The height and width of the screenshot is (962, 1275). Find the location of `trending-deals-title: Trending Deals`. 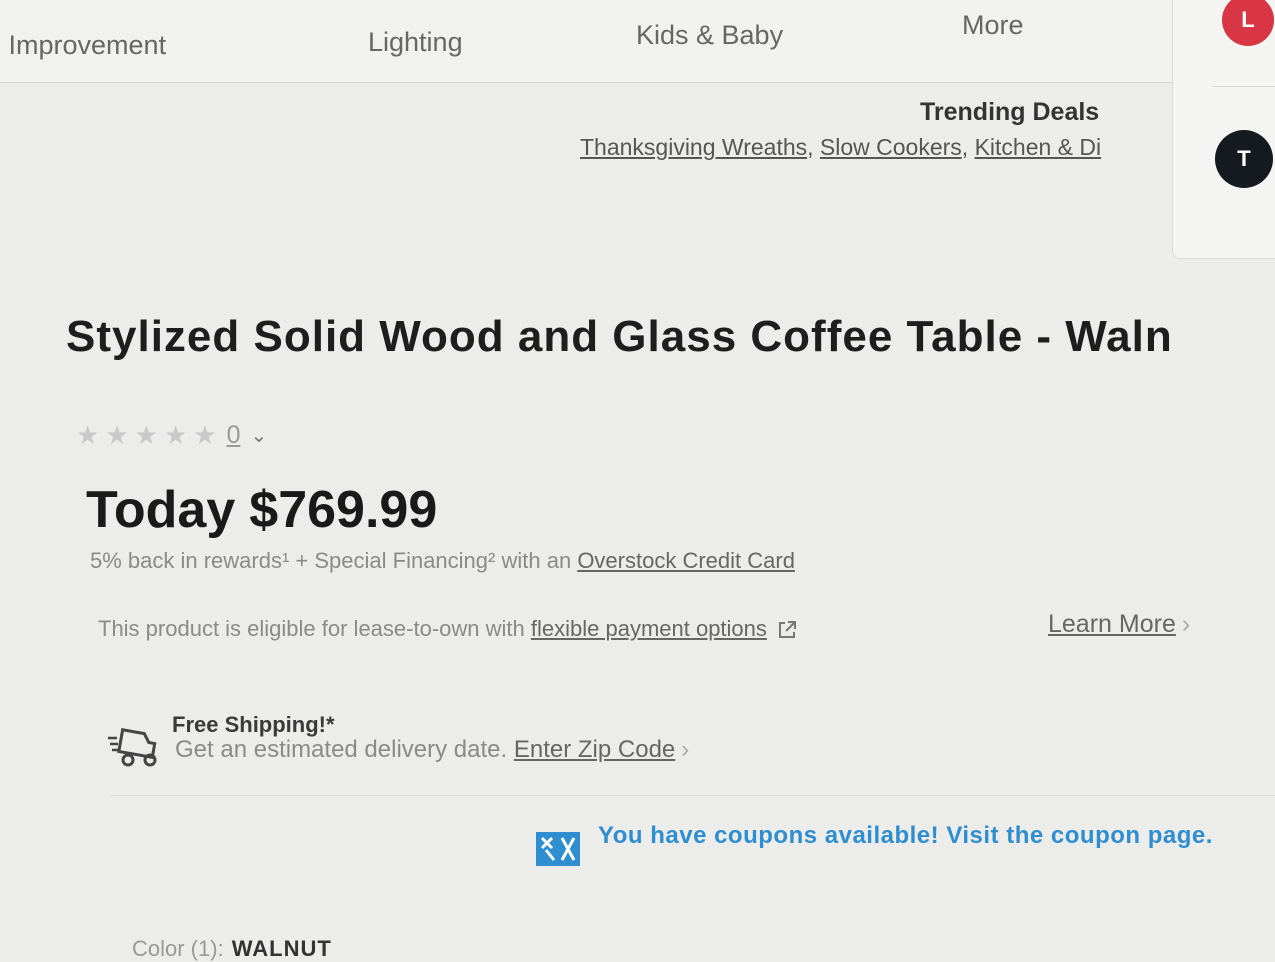

trending-deals-title: Trending Deals is located at coordinates (1010, 112).